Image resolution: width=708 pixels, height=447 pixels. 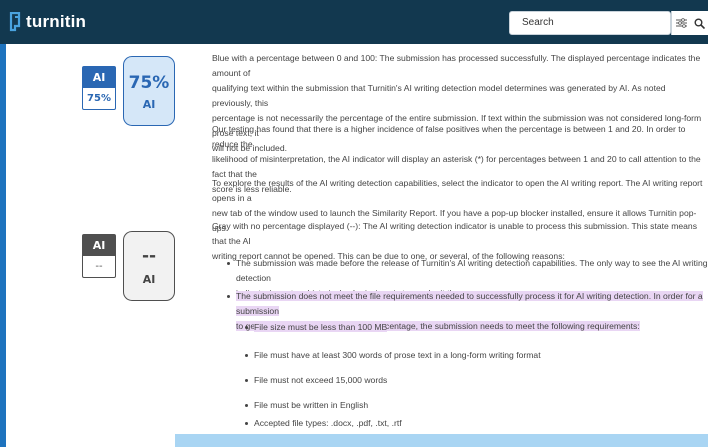 I want to click on ai-percentage: 75%, so click(x=149, y=83).